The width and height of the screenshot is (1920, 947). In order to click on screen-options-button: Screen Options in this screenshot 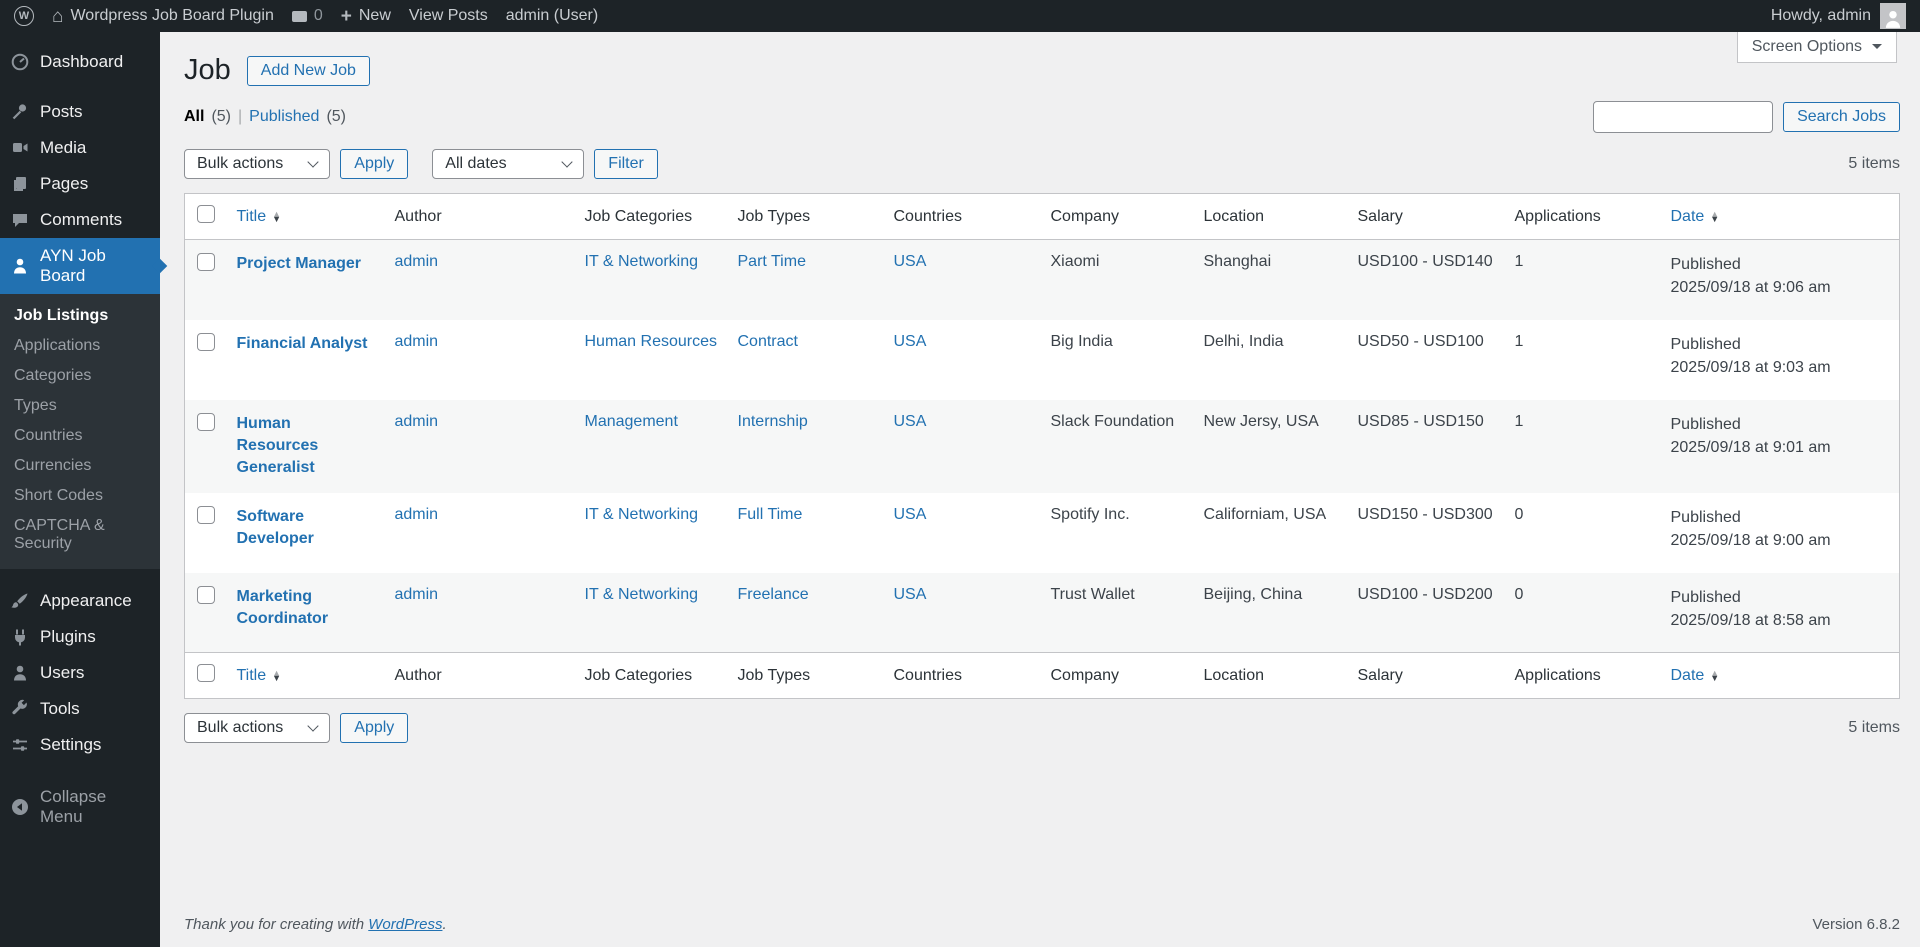, I will do `click(1816, 47)`.